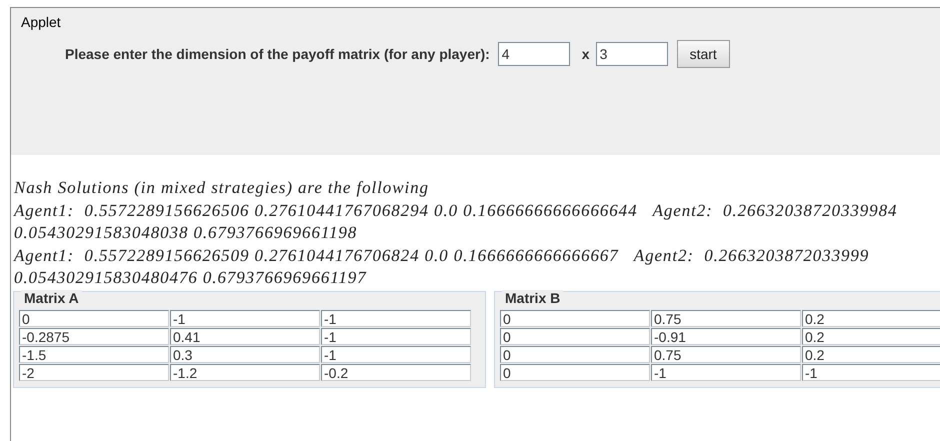 This screenshot has height=441, width=940. I want to click on input-field: -0.91, so click(726, 336).